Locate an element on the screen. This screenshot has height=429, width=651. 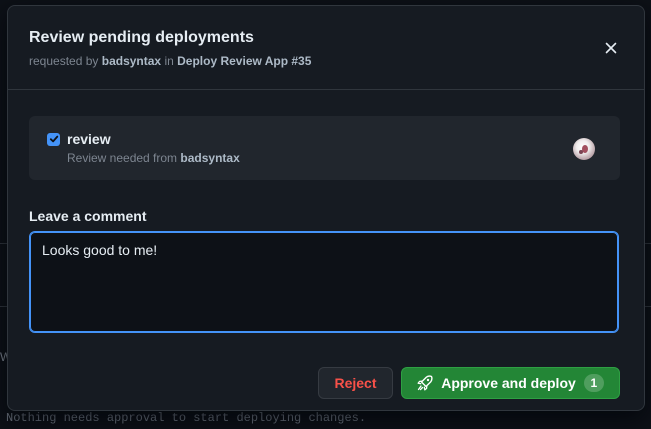
dialog-title: Review pending deployments is located at coordinates (141, 37).